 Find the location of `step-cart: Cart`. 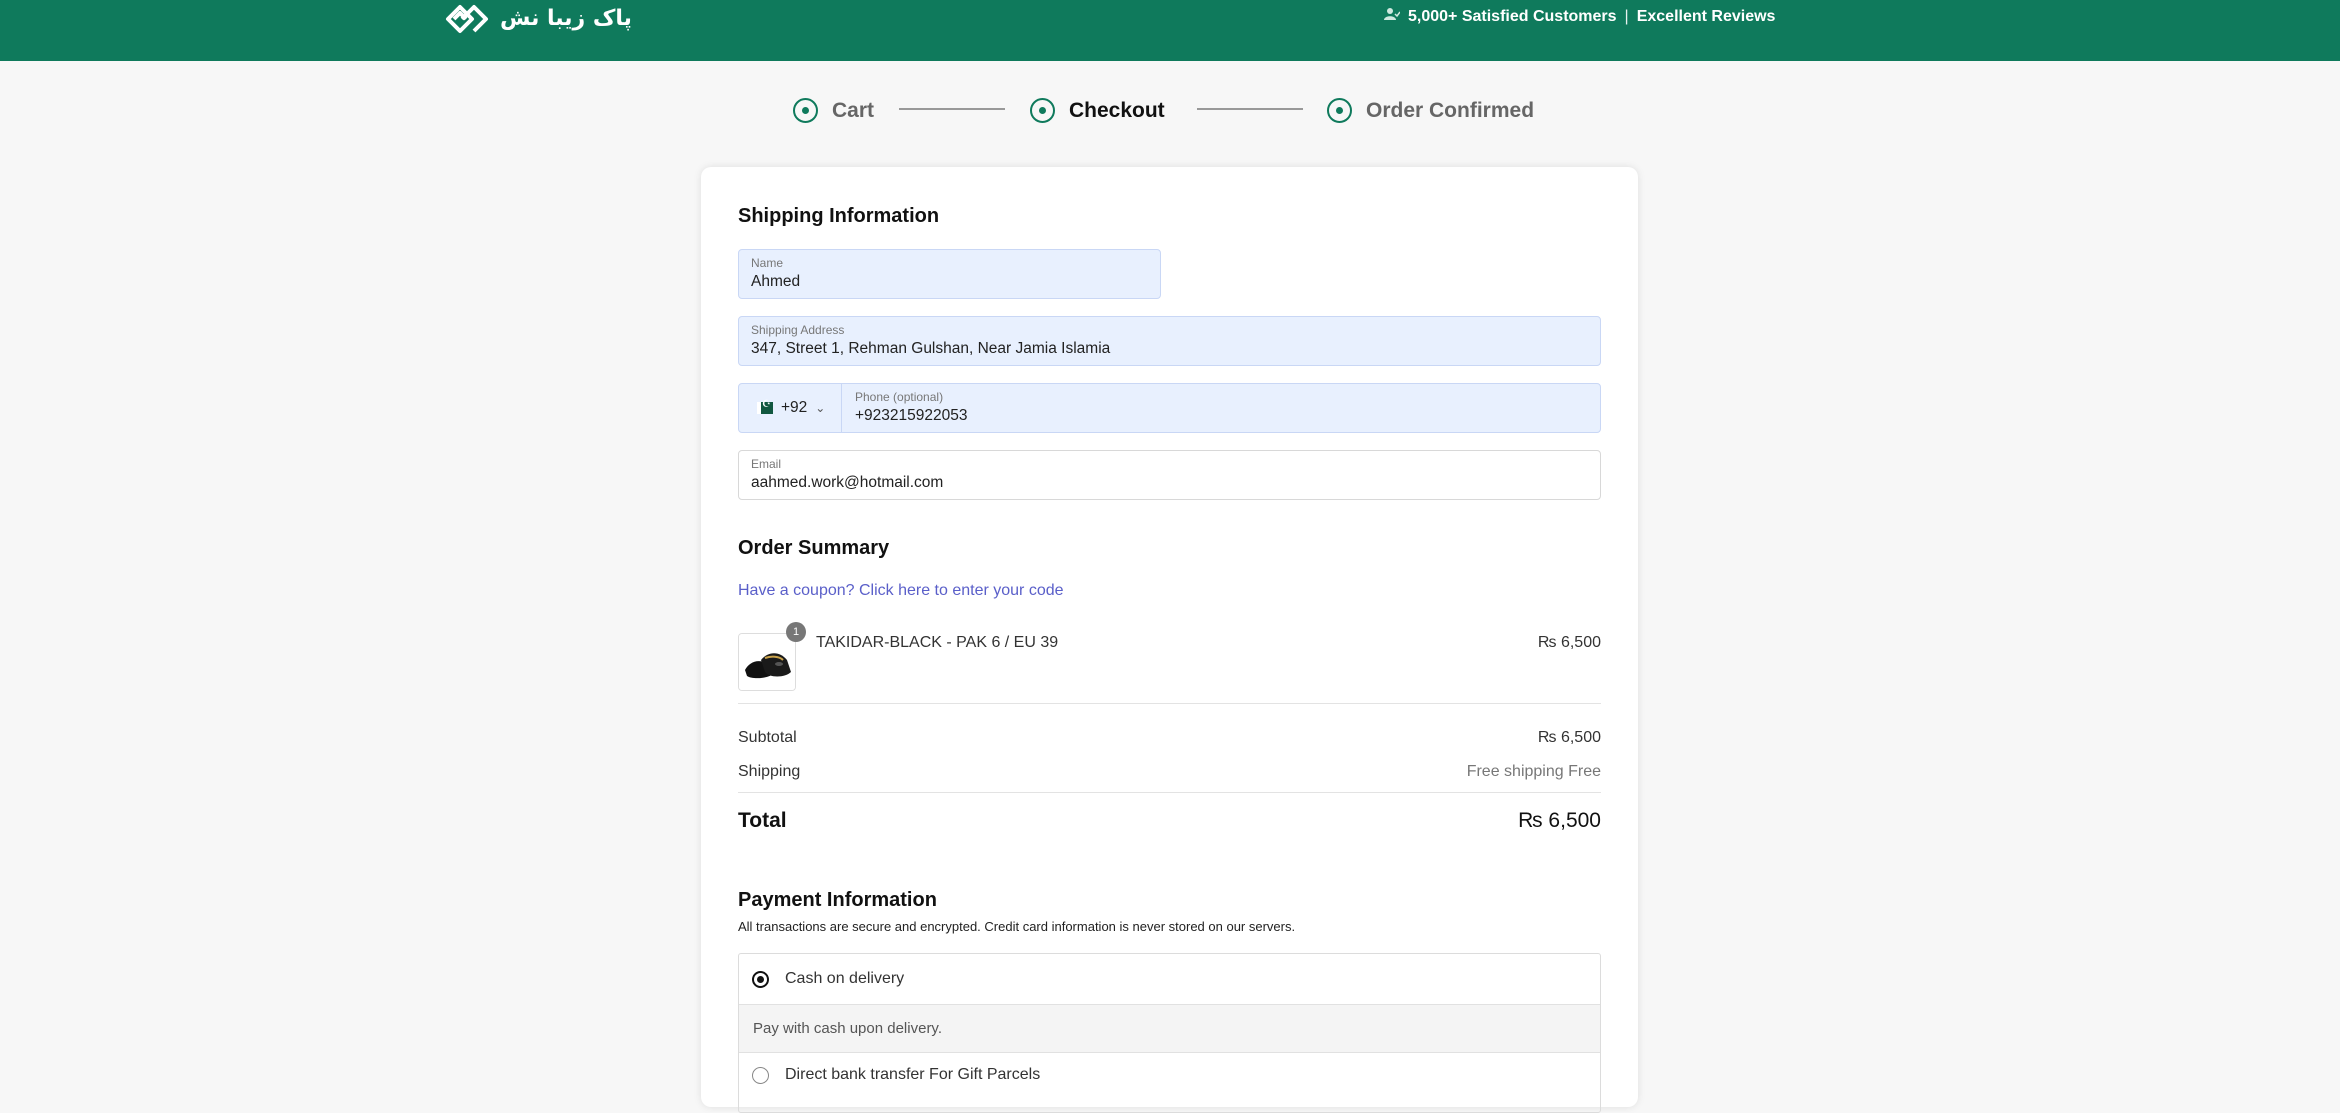

step-cart: Cart is located at coordinates (833, 110).